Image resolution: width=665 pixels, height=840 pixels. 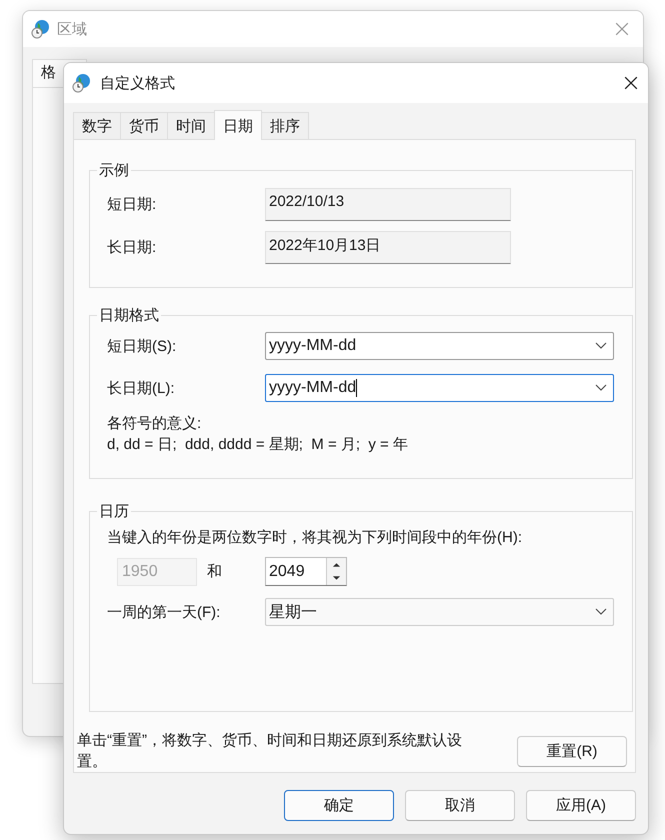 I want to click on legend-text: d, dd = 日; ddd, dddd = 星期; M = 月; y = 年, so click(x=258, y=444).